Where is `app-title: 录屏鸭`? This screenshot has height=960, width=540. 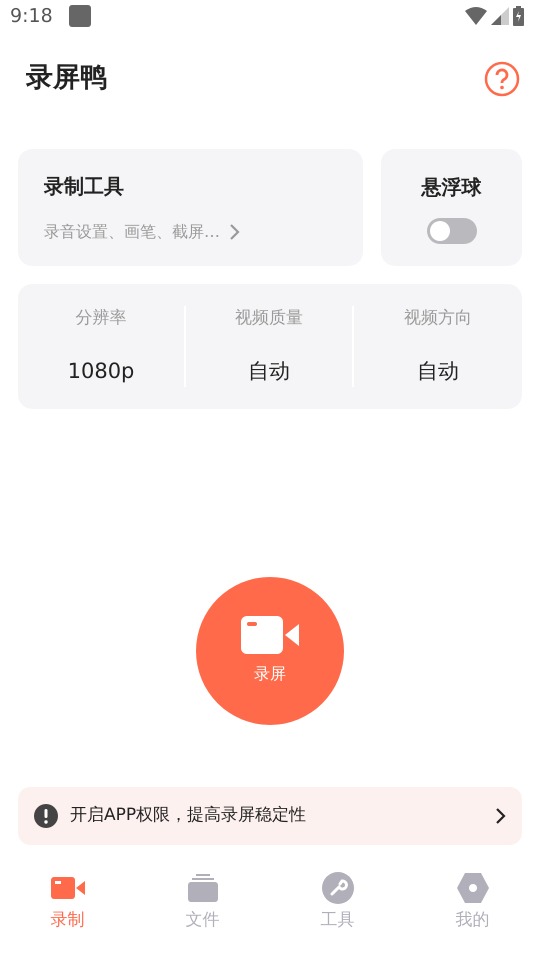
app-title: 录屏鸭 is located at coordinates (66, 78).